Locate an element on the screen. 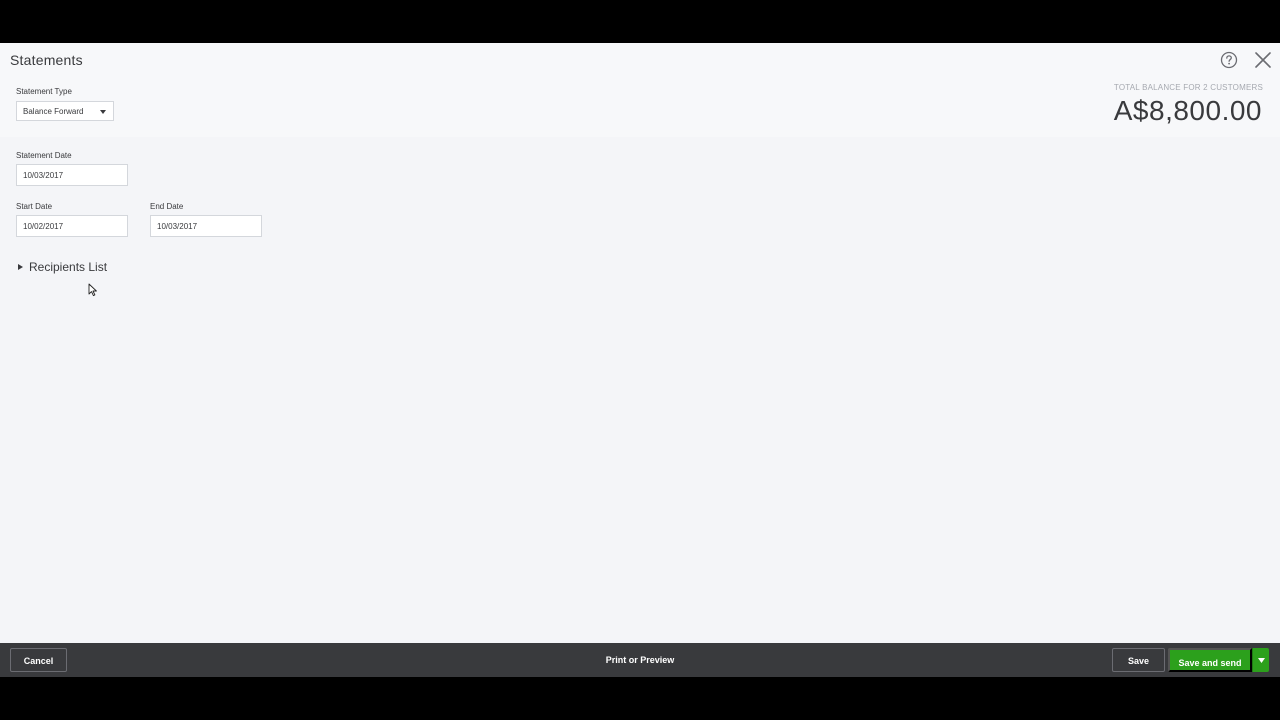  save-and-send-dropdown is located at coordinates (1260, 660).